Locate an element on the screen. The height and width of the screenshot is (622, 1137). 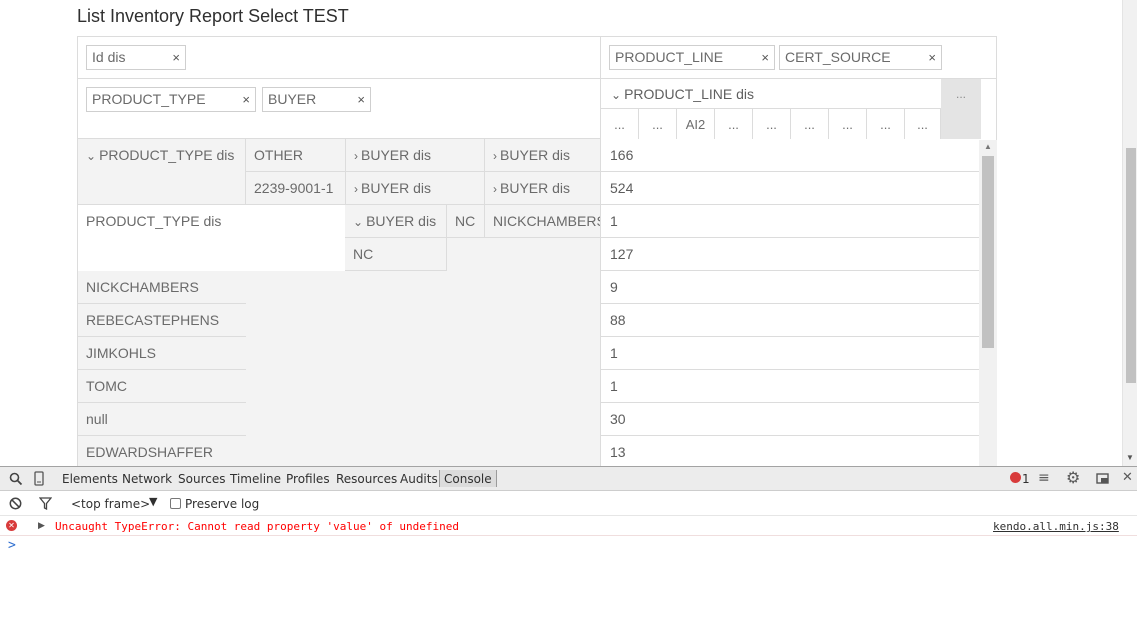
tab-sources: Sources is located at coordinates (201, 479).